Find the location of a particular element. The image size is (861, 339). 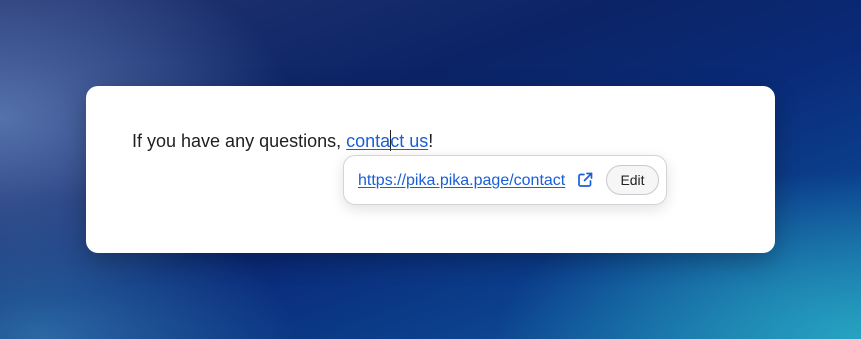

editor-paragraph: If you have any questions, contact us! is located at coordinates (282, 141).